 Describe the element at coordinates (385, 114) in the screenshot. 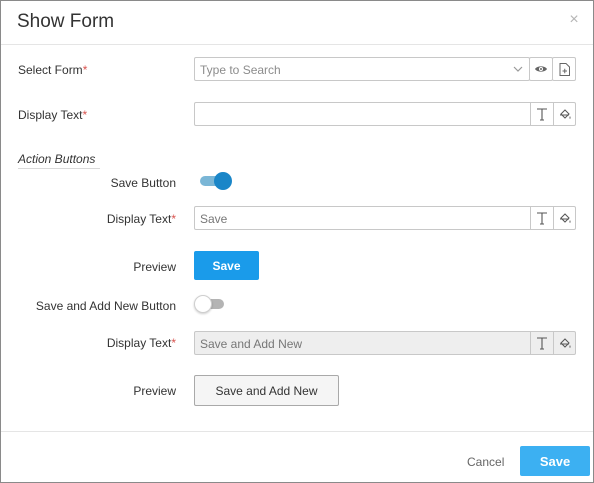

I see `display-text-input` at that location.